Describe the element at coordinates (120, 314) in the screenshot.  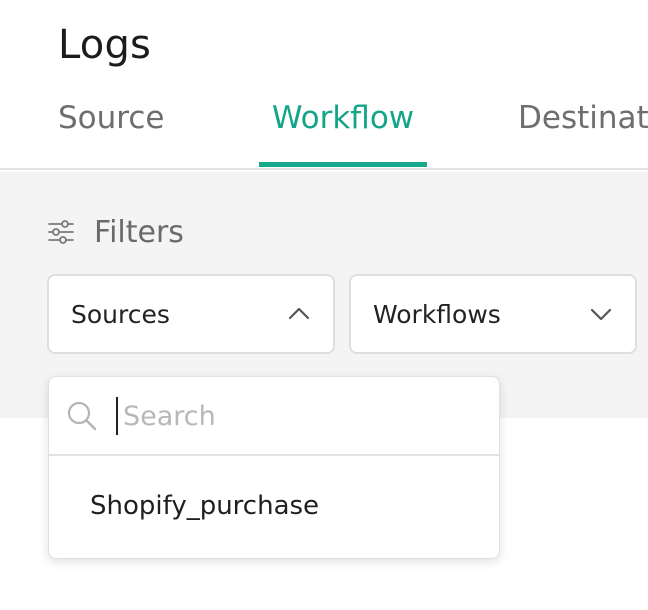
I see `sources-select-value: Sources` at that location.